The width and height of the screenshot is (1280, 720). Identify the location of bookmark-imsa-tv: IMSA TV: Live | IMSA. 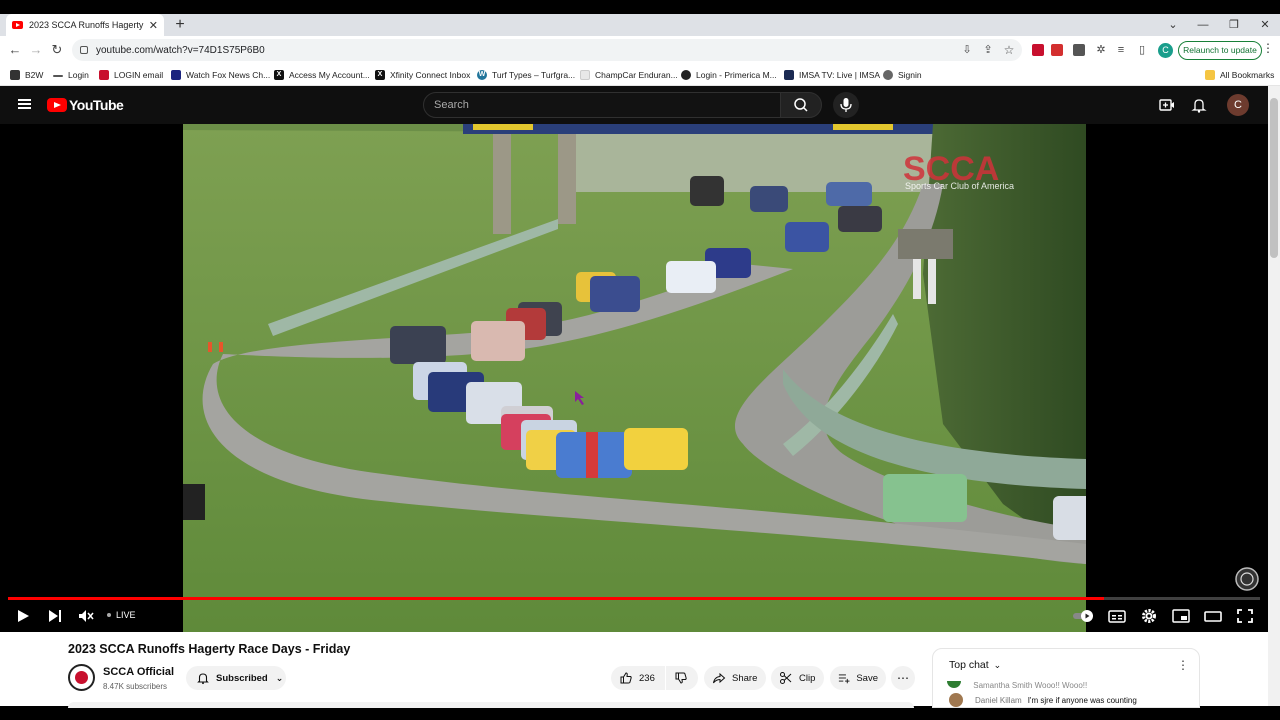
(832, 75).